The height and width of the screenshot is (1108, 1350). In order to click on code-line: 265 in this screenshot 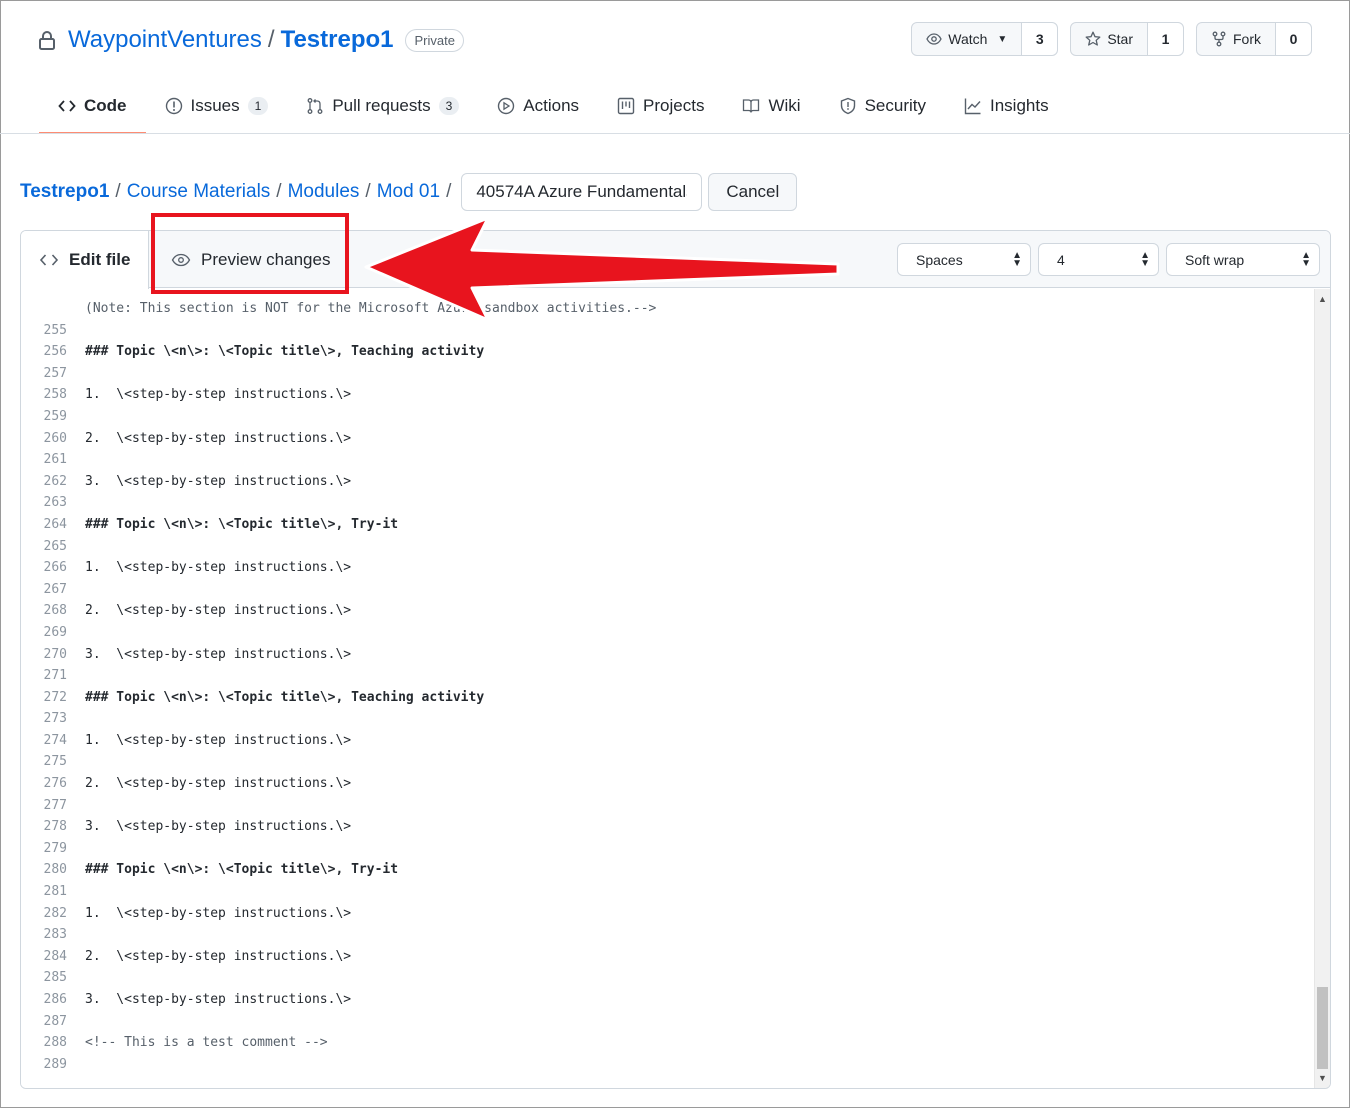, I will do `click(667, 547)`.